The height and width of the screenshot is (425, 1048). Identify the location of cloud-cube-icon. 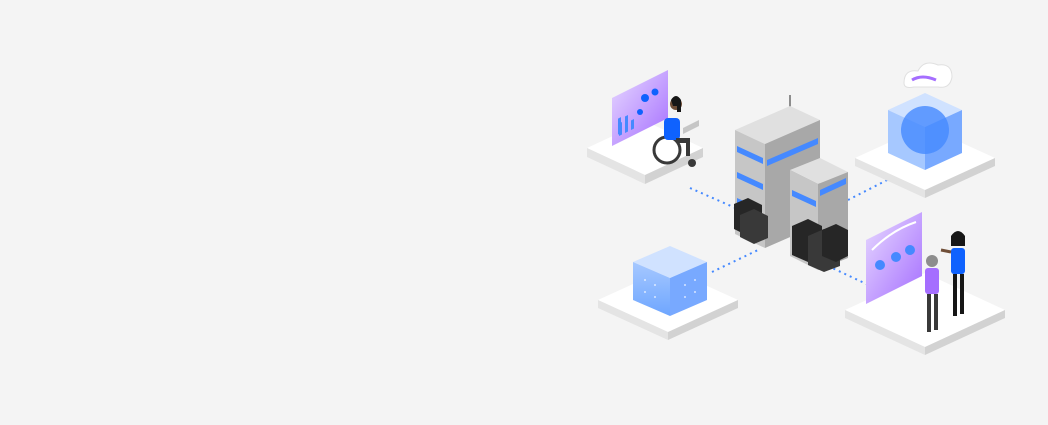
(925, 116).